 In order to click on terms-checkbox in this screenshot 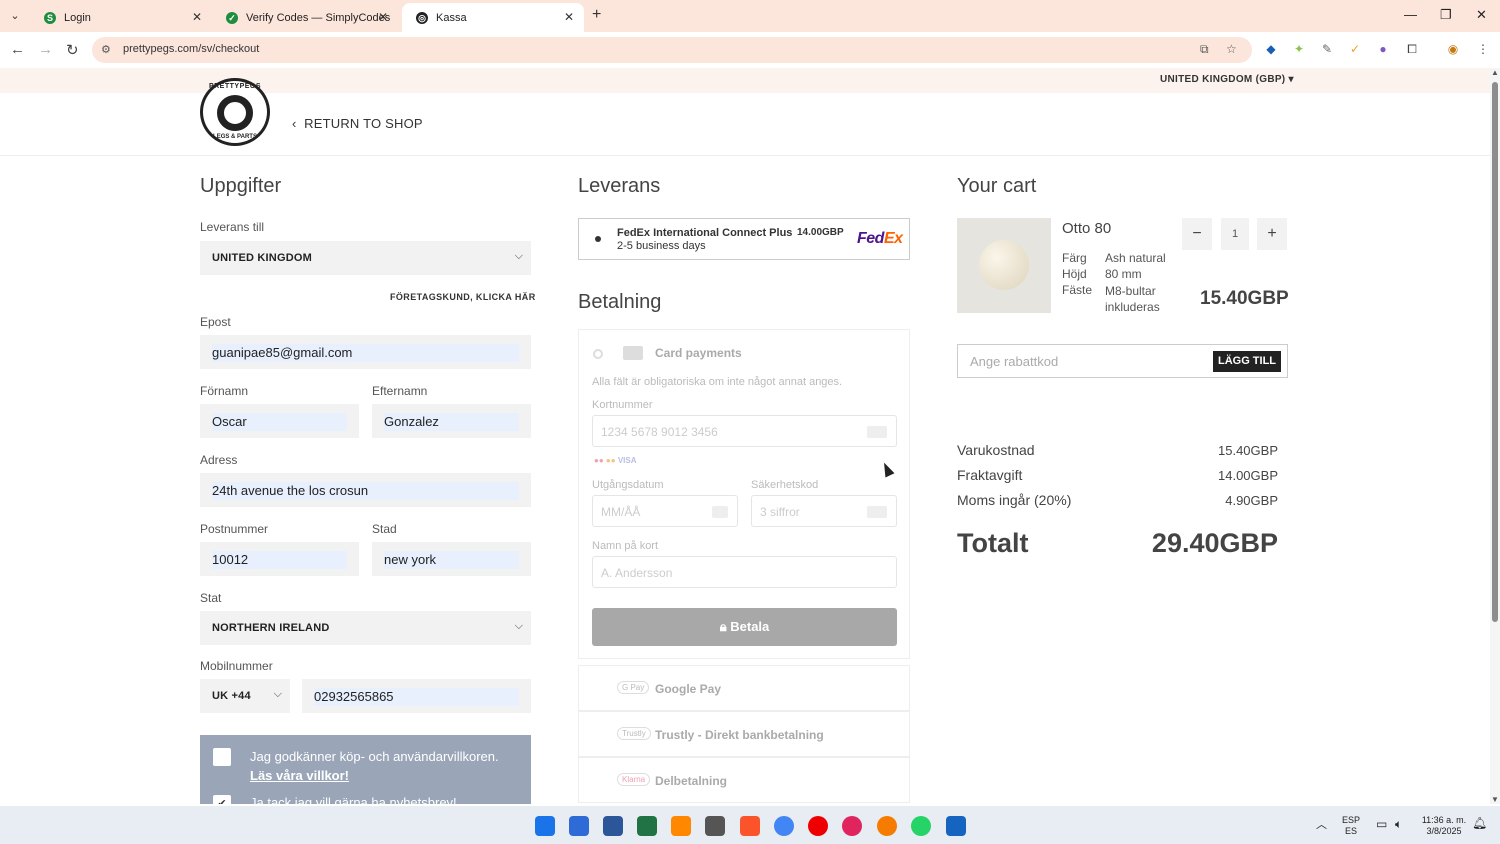, I will do `click(222, 757)`.